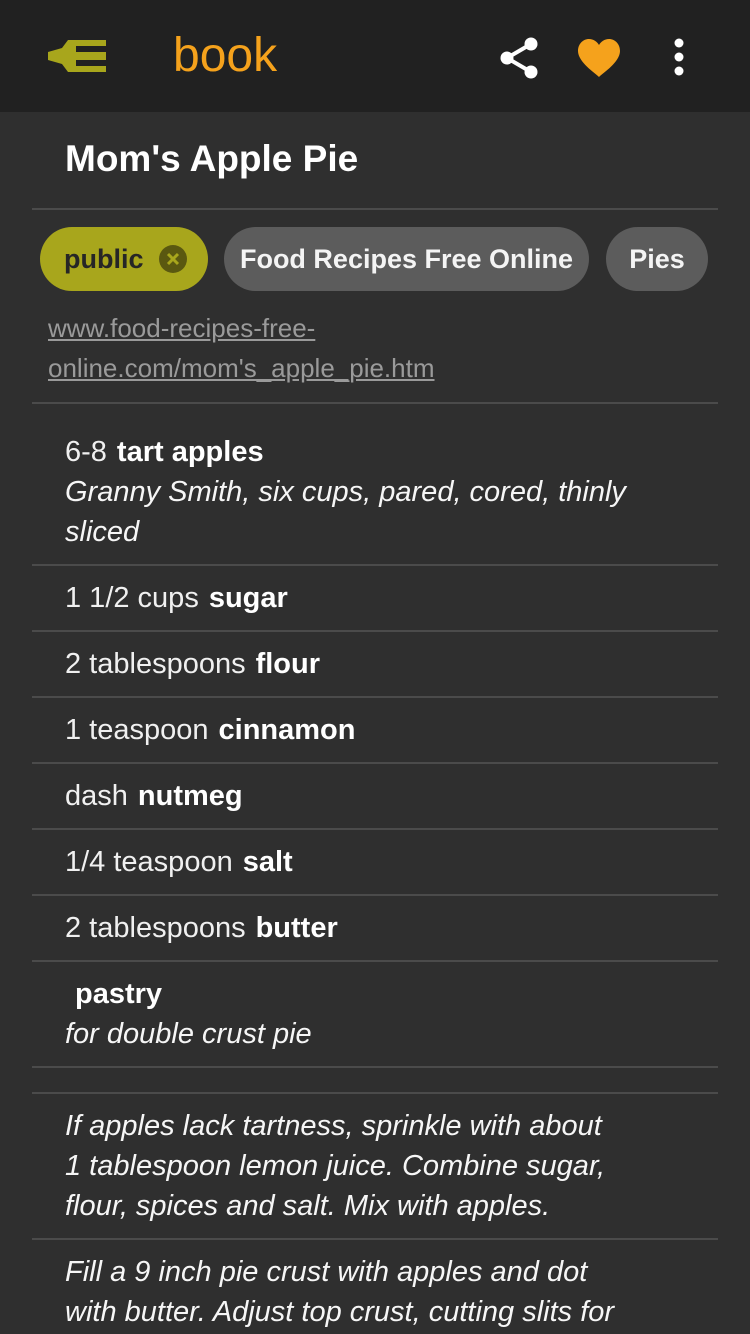 Image resolution: width=750 pixels, height=1334 pixels. Describe the element at coordinates (96, 796) in the screenshot. I see `ingredient-quantity: dash` at that location.